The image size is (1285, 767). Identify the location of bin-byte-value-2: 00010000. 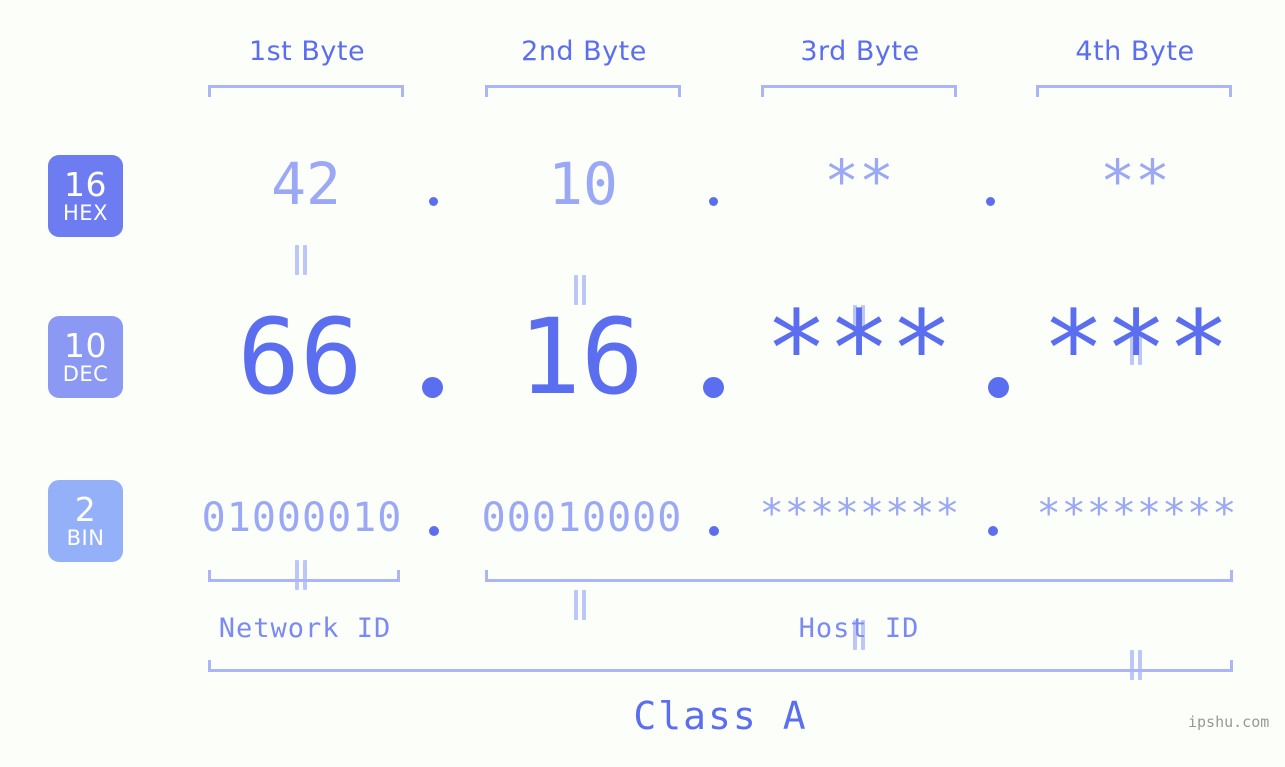
(582, 518).